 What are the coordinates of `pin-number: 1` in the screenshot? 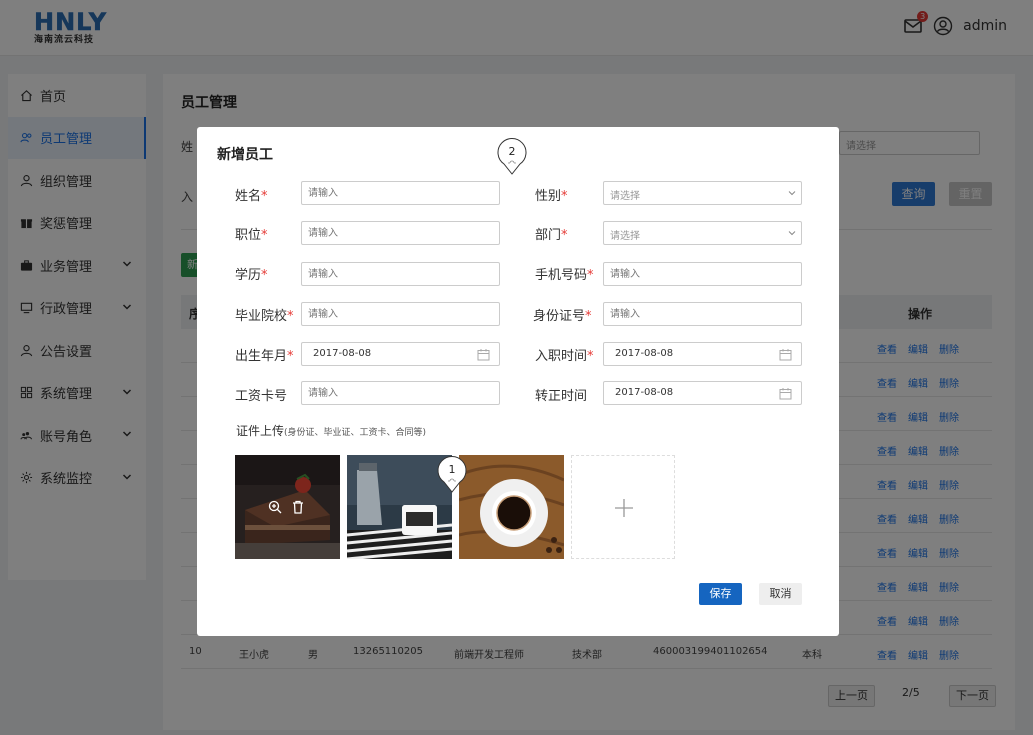 It's located at (452, 469).